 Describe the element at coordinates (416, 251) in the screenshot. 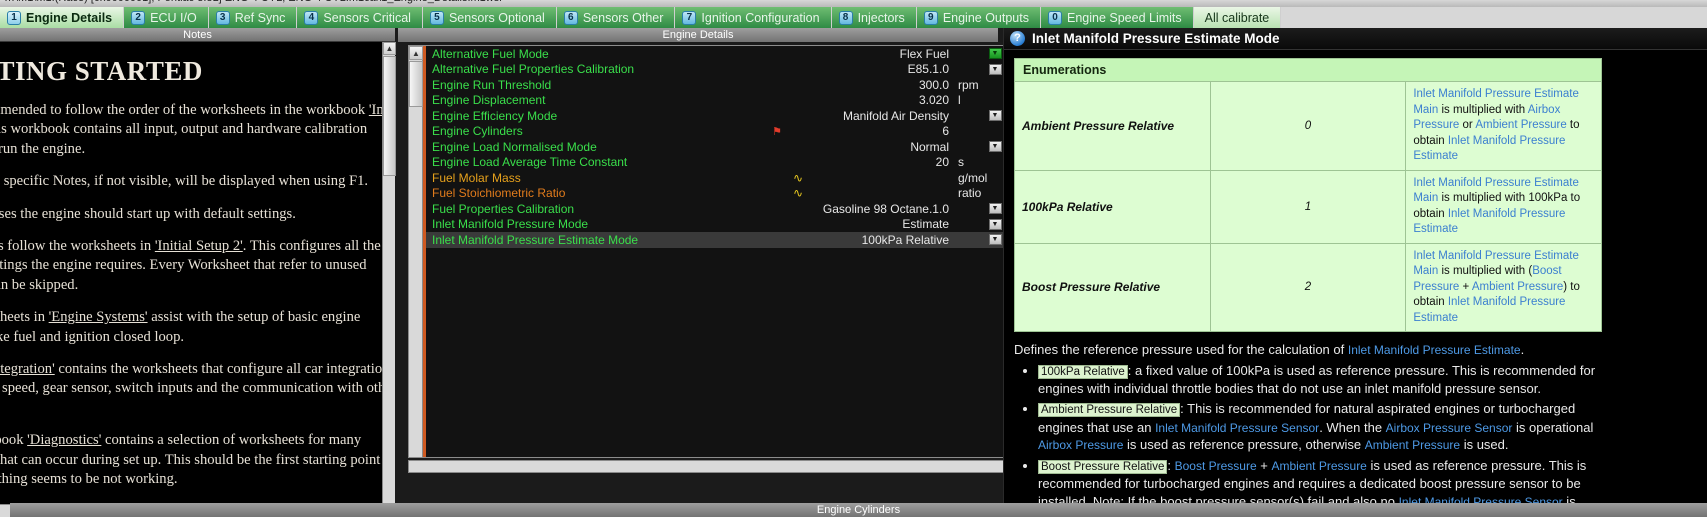

I see `grid-vertical-scrollbar: ▲` at that location.